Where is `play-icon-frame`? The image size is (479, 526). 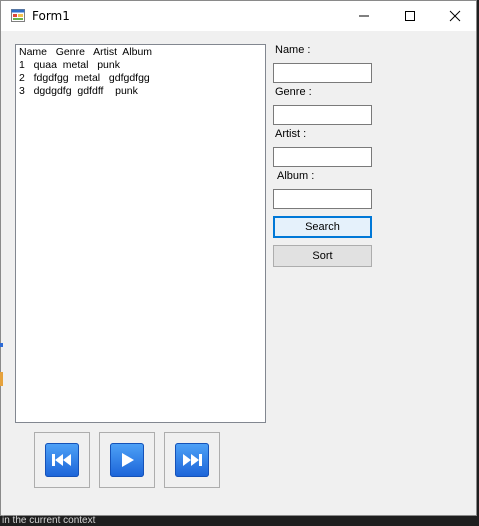 play-icon-frame is located at coordinates (127, 460).